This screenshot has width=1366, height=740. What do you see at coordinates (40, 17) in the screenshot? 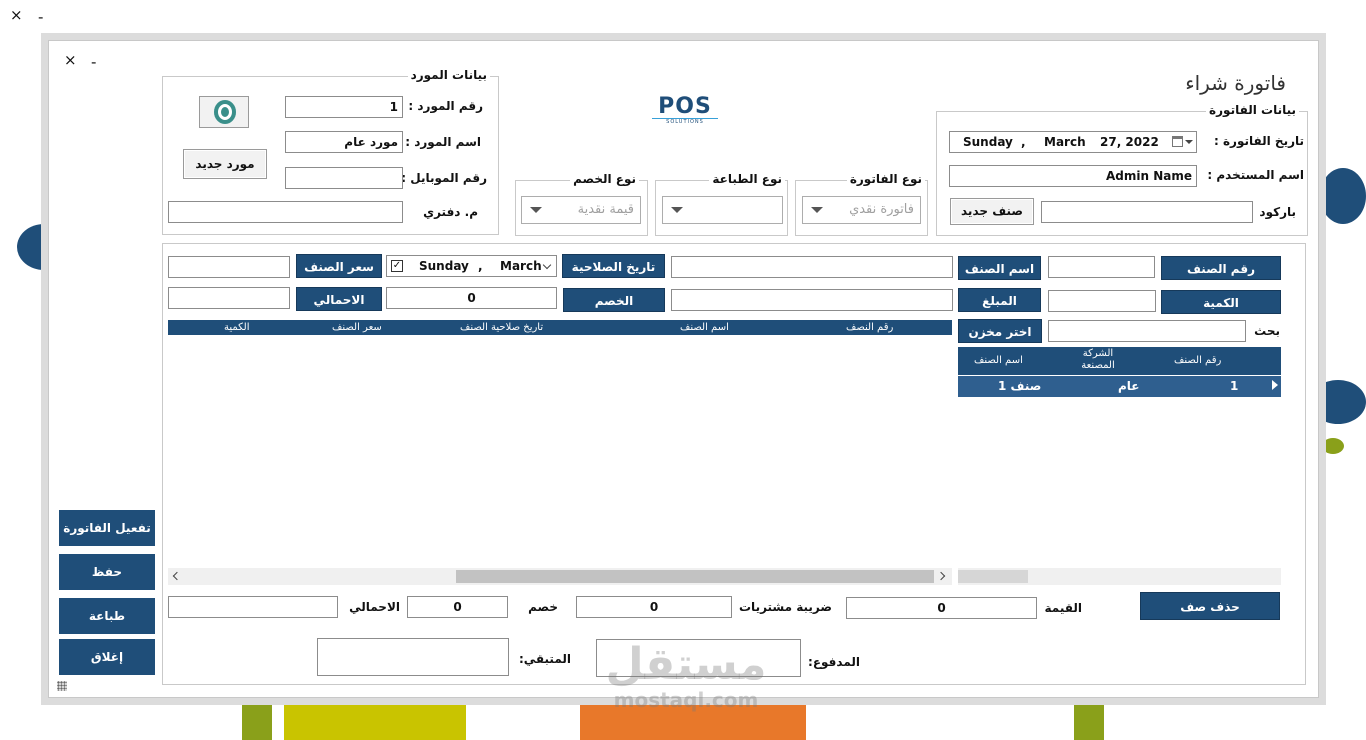
I see `window-minimize-icon: -` at bounding box center [40, 17].